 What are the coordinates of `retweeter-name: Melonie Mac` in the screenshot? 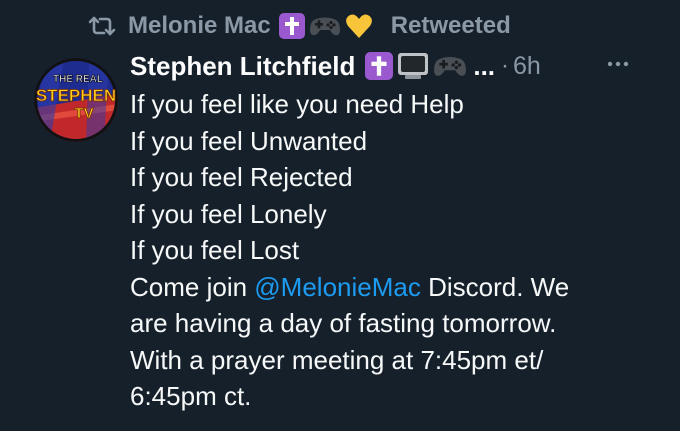 It's located at (199, 26).